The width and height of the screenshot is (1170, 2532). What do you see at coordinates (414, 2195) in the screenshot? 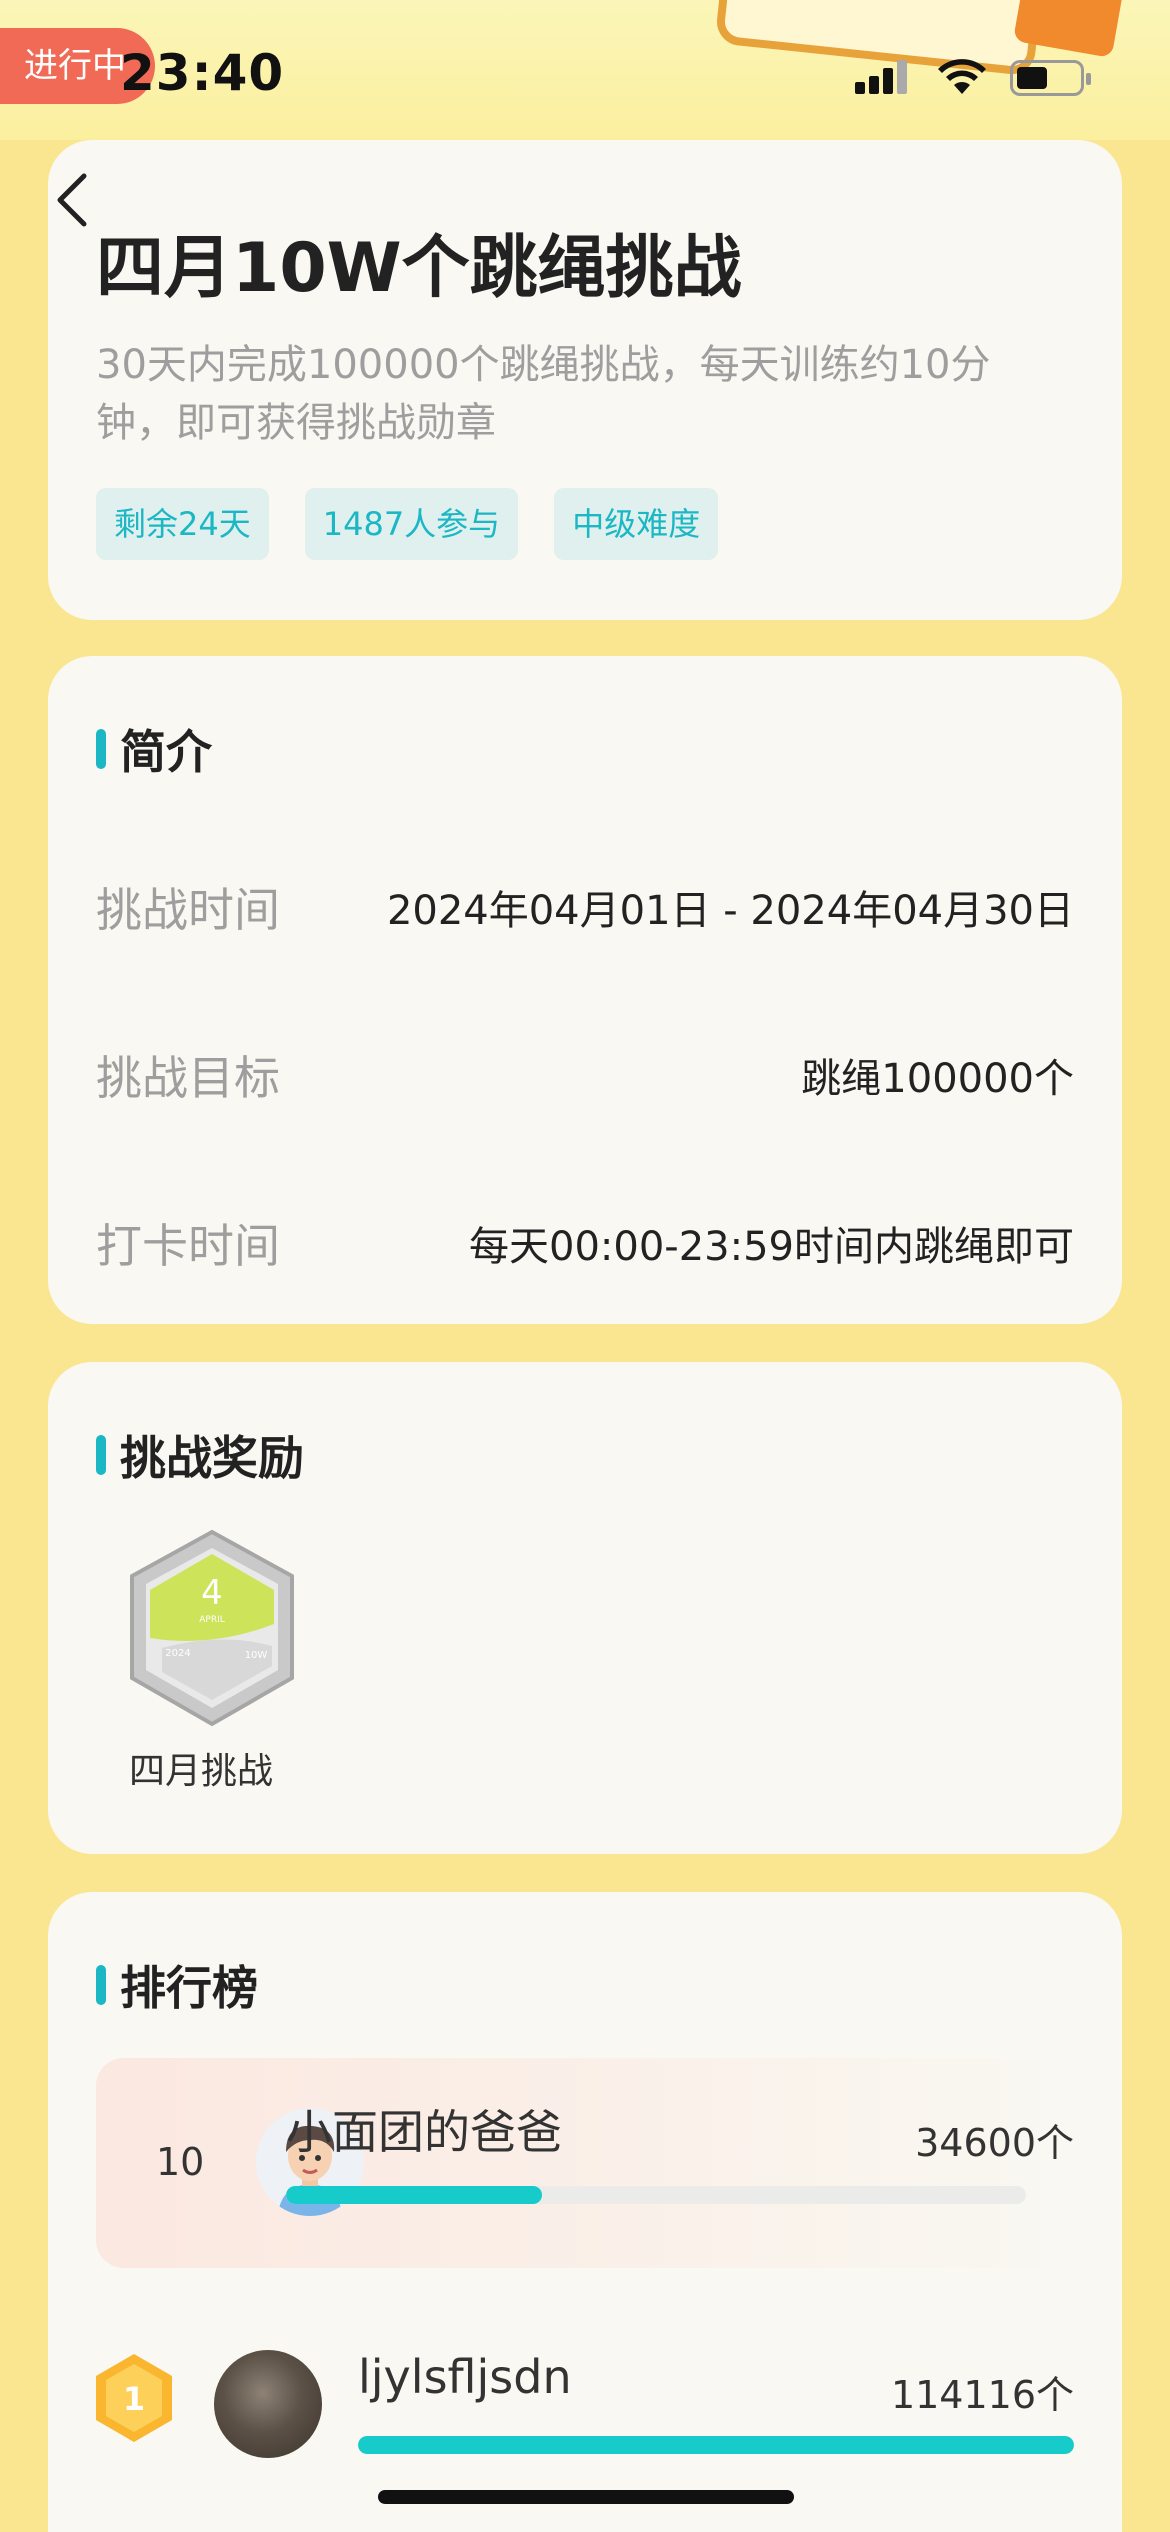
I see `my-progress-fill` at bounding box center [414, 2195].